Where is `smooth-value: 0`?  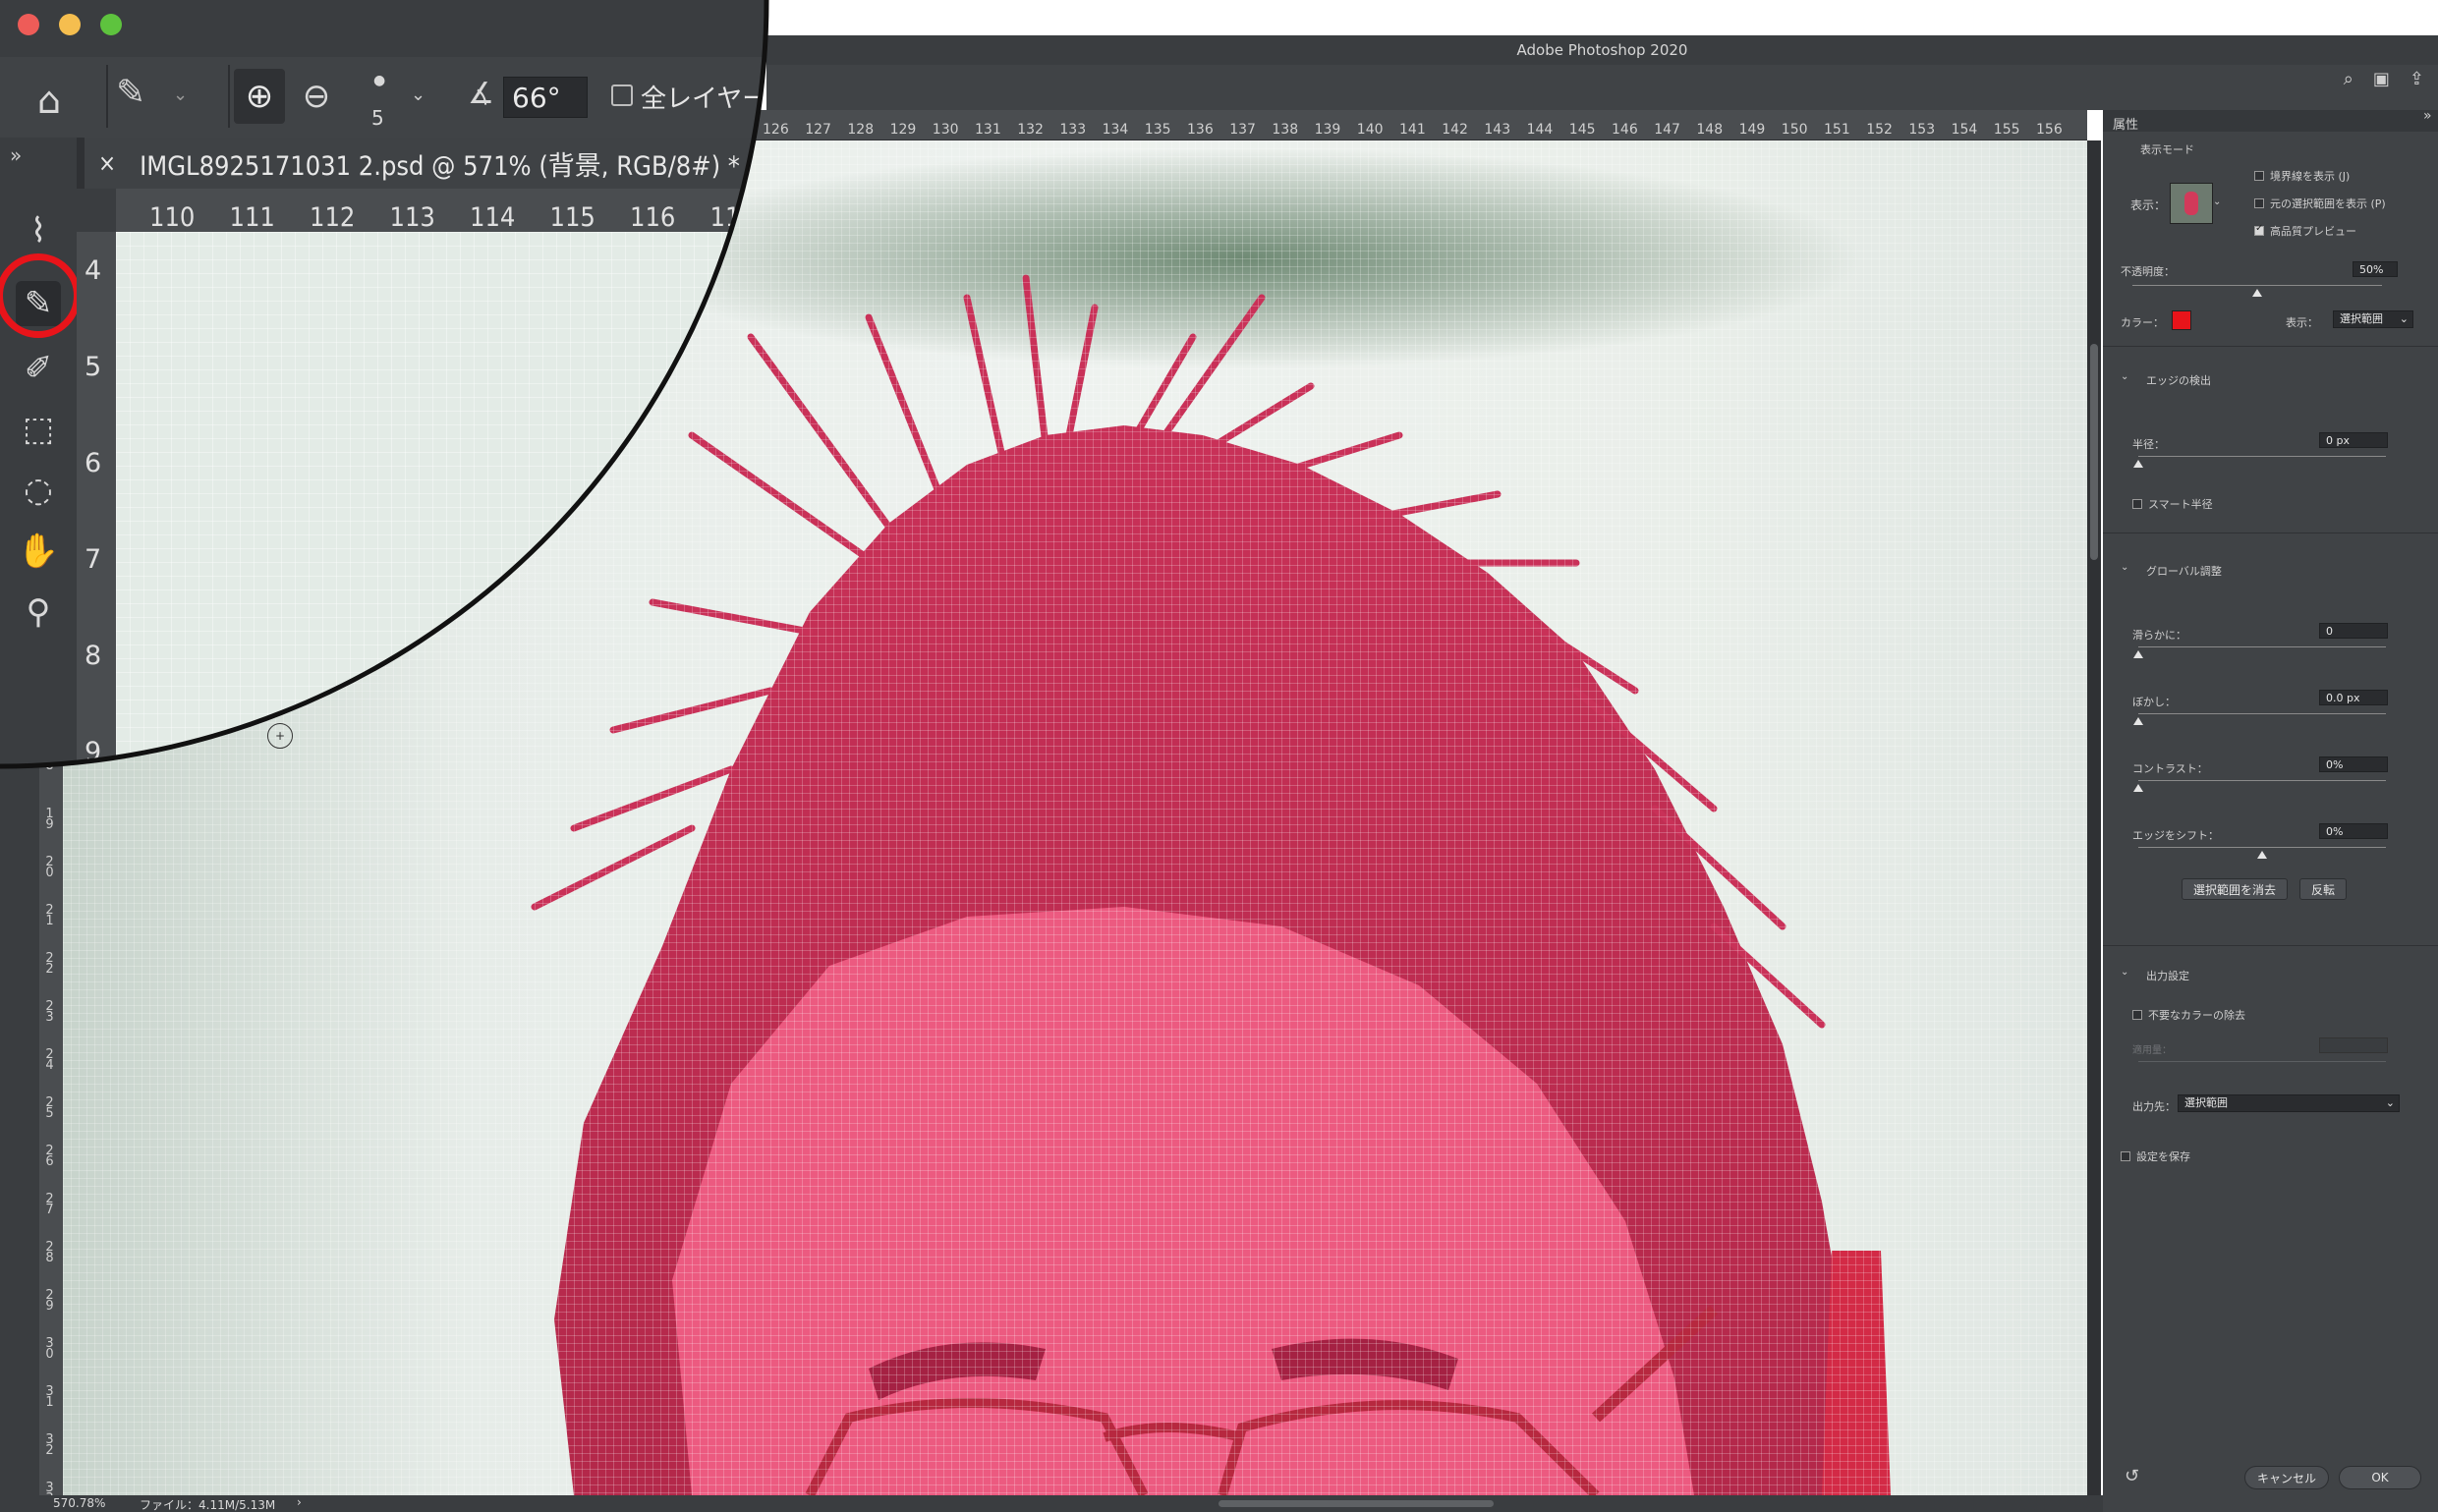 smooth-value: 0 is located at coordinates (2353, 631).